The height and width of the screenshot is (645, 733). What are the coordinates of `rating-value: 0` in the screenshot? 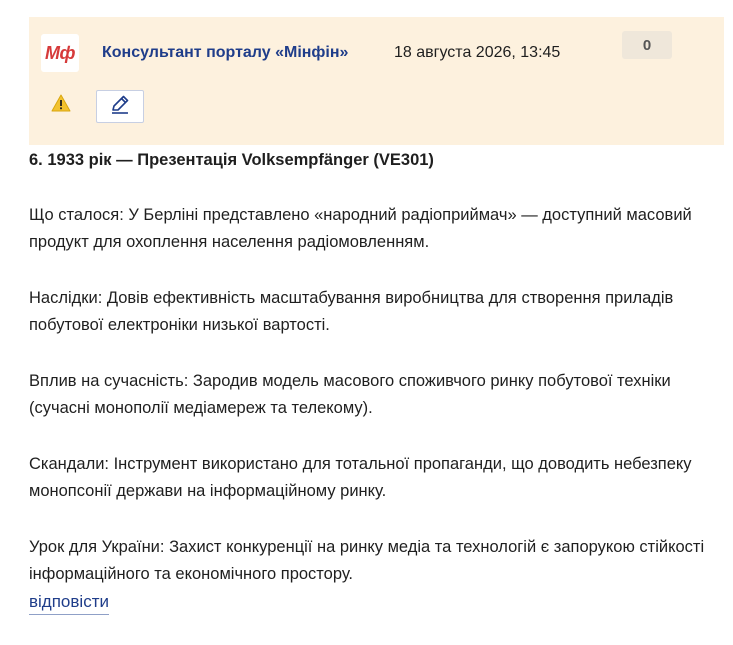 It's located at (647, 45).